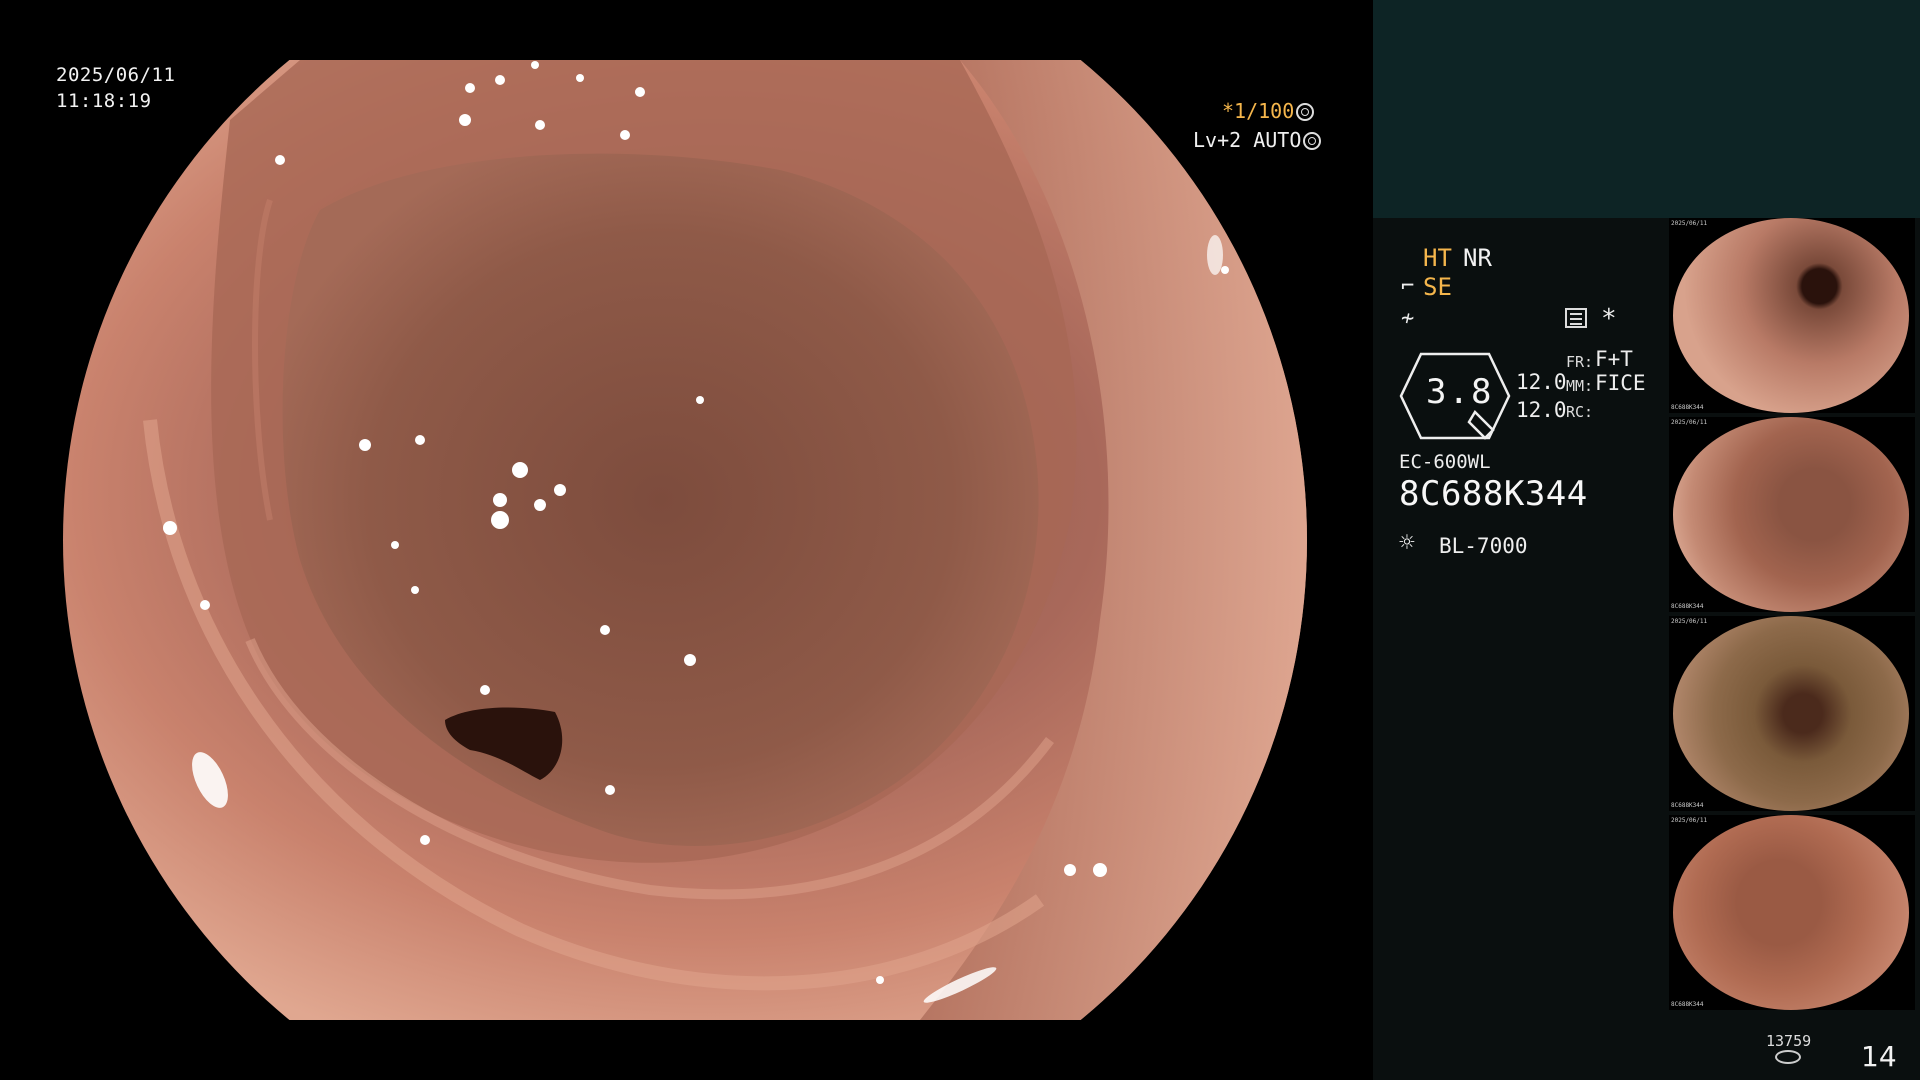 This screenshot has height=1080, width=1920. Describe the element at coordinates (1437, 287) in the screenshot. I see `se-indicator: SE` at that location.